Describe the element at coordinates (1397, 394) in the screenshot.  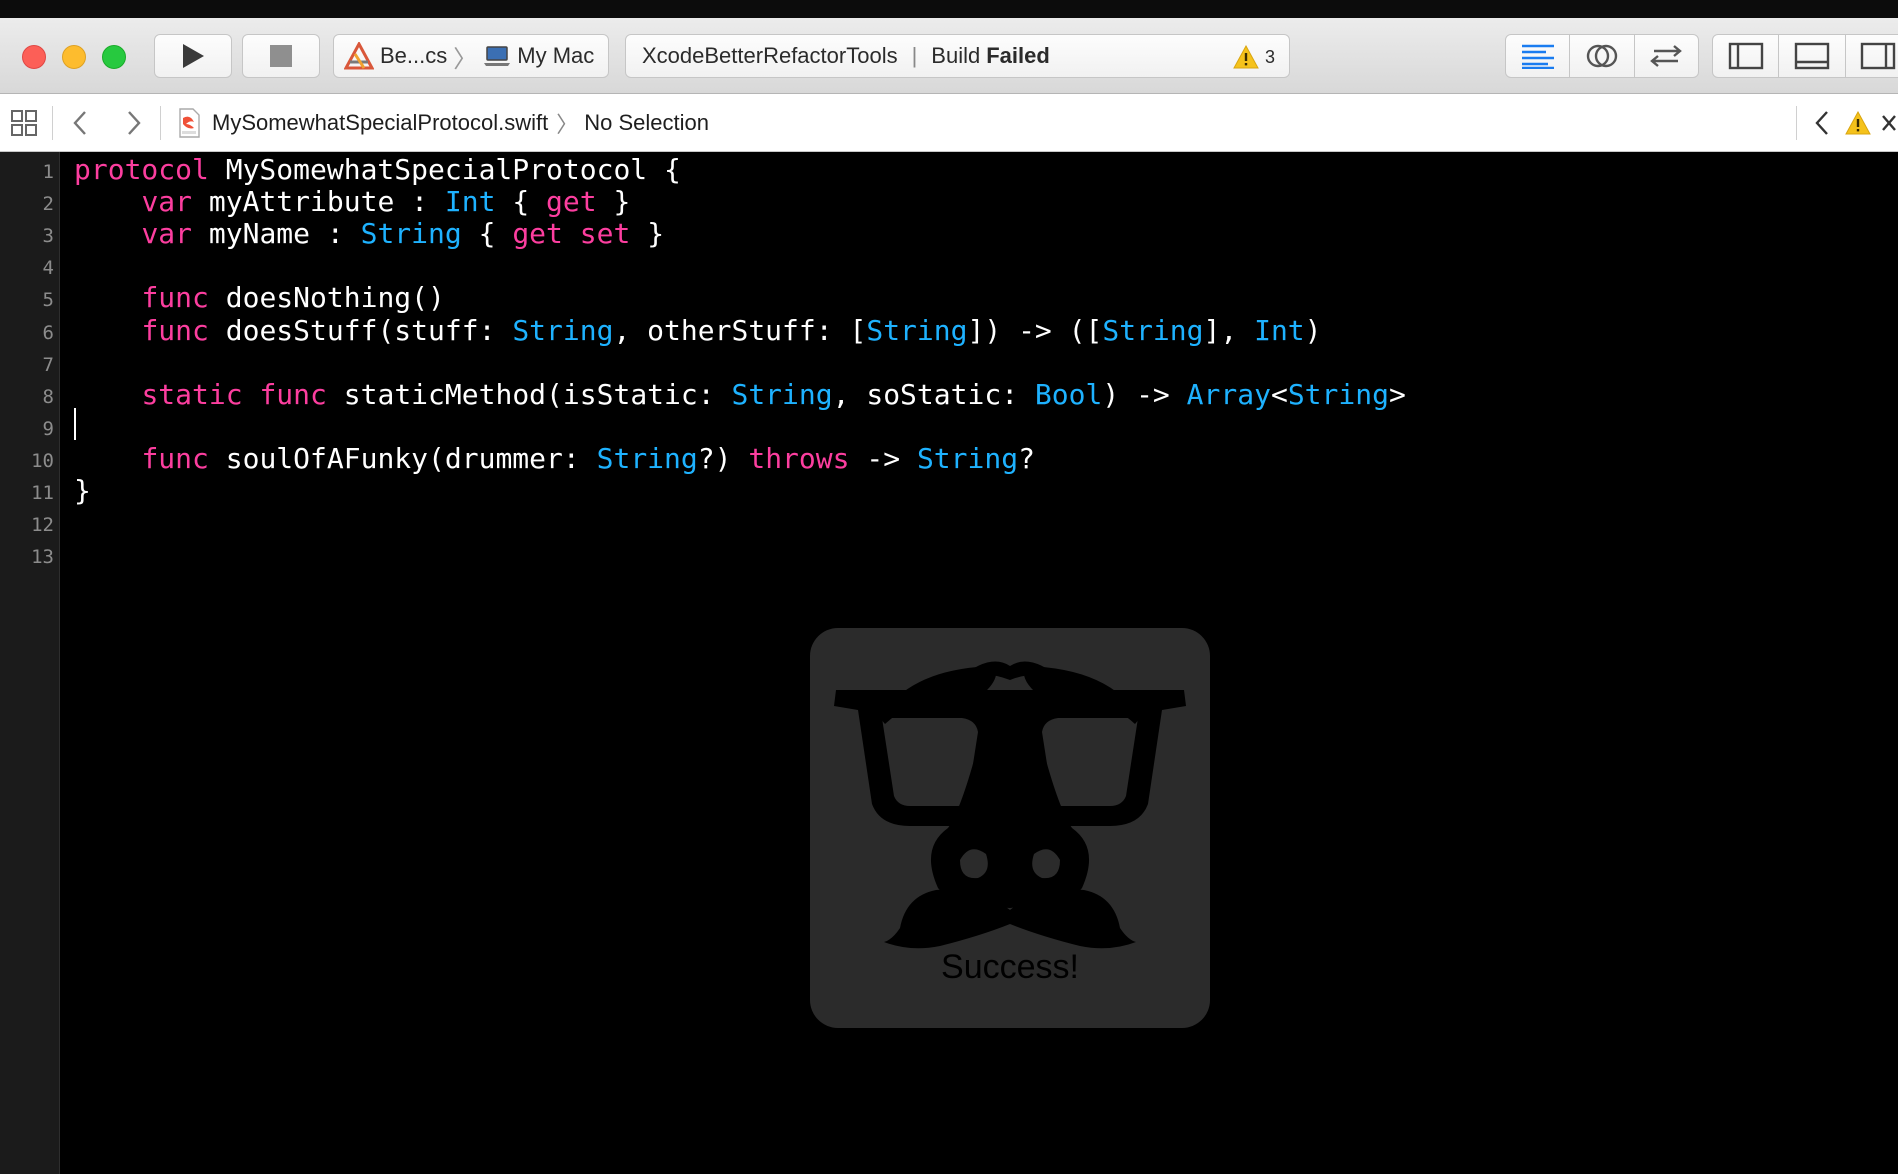
I see `code-text: >` at that location.